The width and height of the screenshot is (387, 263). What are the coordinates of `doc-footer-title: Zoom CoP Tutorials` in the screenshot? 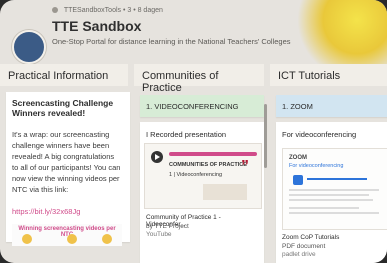 It's located at (311, 237).